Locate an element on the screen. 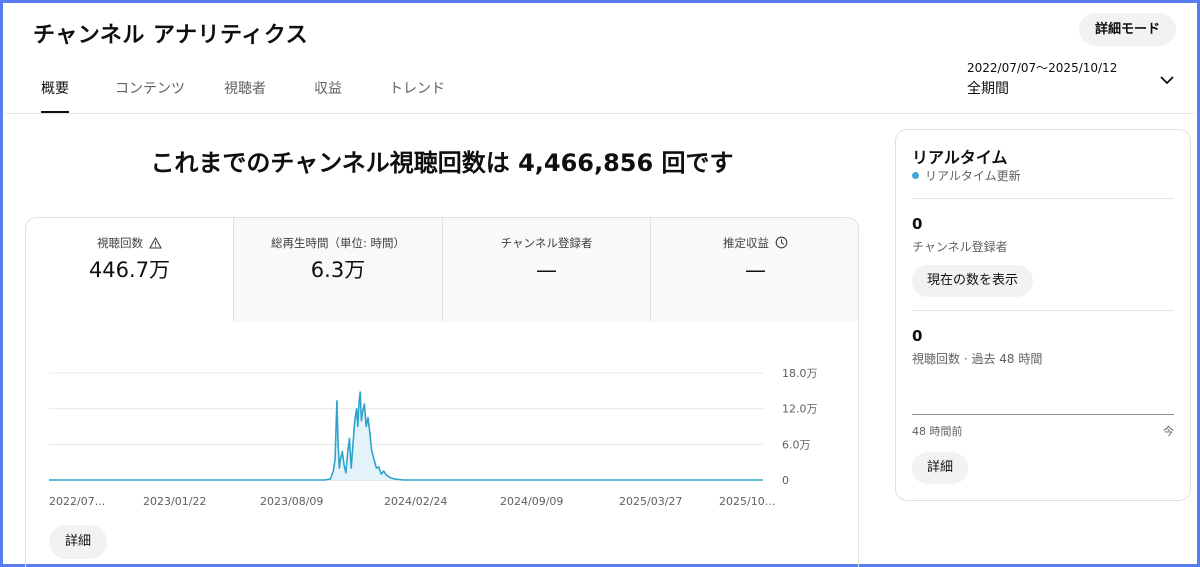 The width and height of the screenshot is (1200, 567). tab-trends: トレンド is located at coordinates (417, 91).